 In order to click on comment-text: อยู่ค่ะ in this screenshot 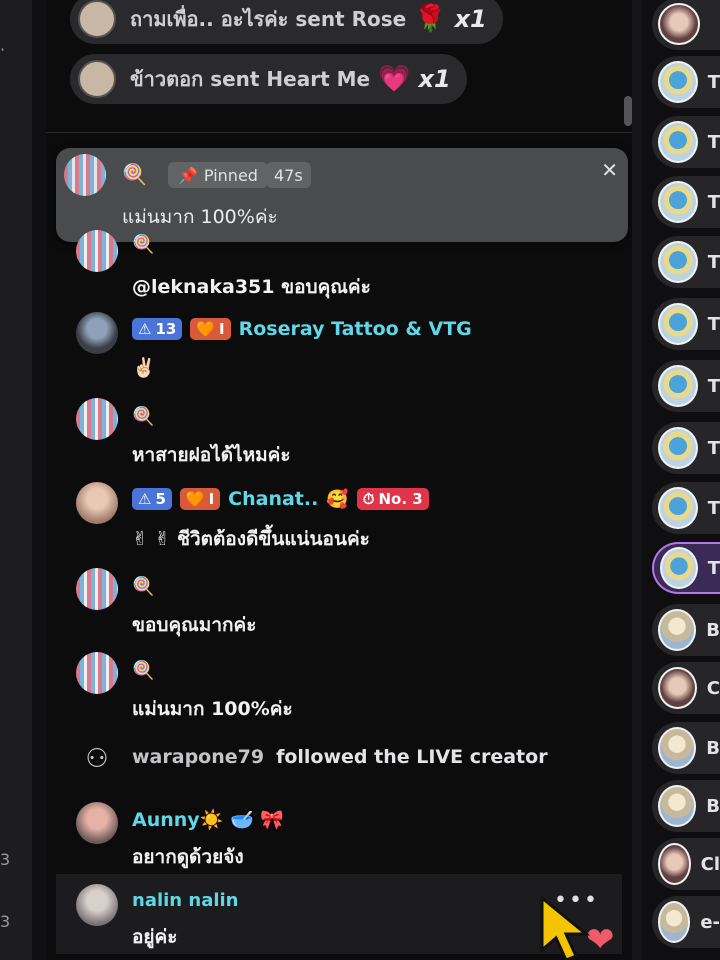, I will do `click(155, 937)`.